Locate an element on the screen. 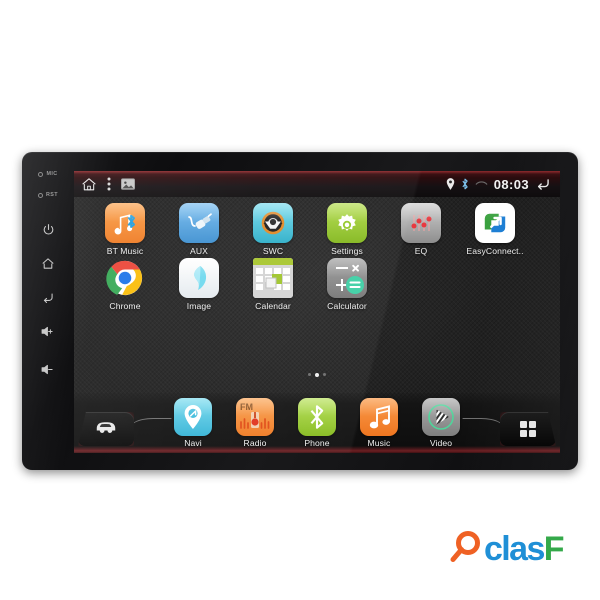 The width and height of the screenshot is (600, 600). steering-wheel-icon is located at coordinates (273, 223).